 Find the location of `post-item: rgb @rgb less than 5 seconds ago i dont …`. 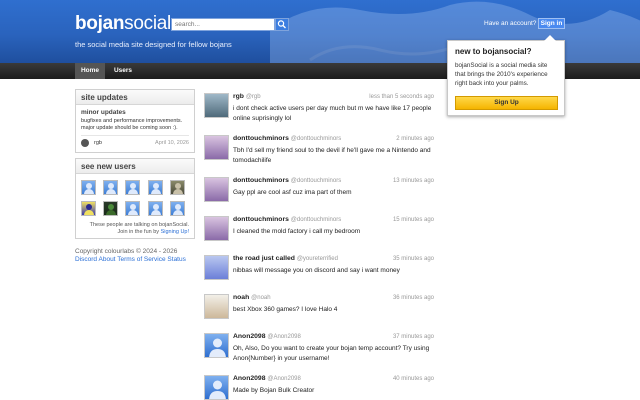

post-item: rgb @rgb less than 5 seconds ago i dont … is located at coordinates (320, 110).